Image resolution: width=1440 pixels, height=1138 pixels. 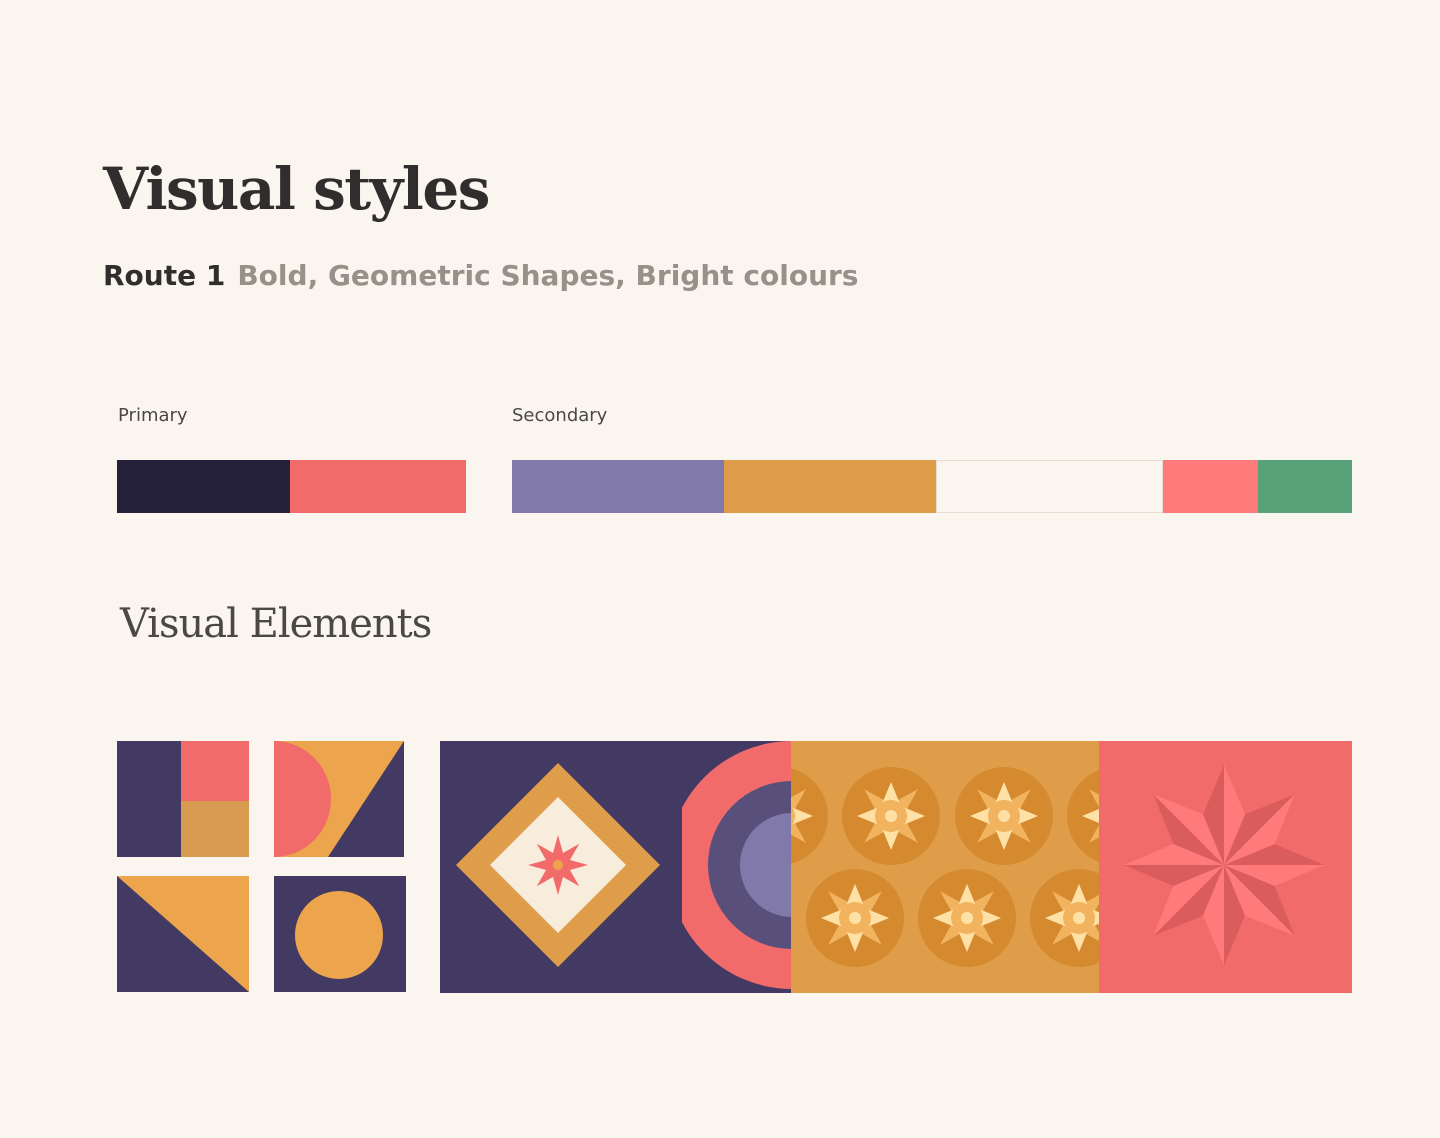 I want to click on secondary-palette-label: Secondary, so click(x=560, y=415).